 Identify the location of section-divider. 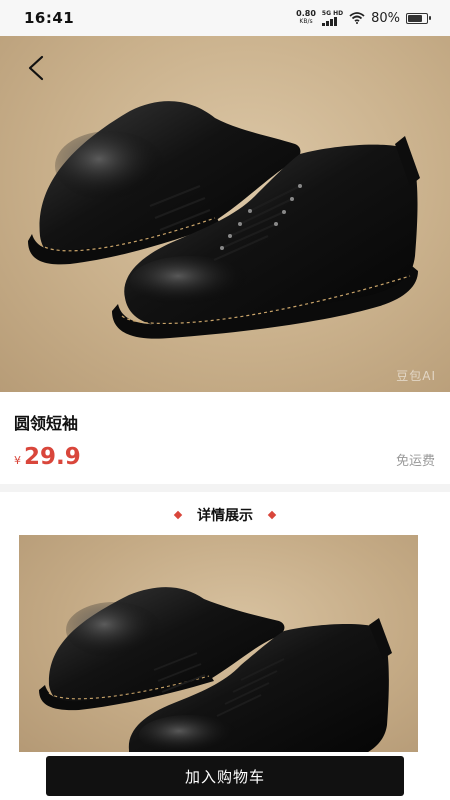
(225, 488).